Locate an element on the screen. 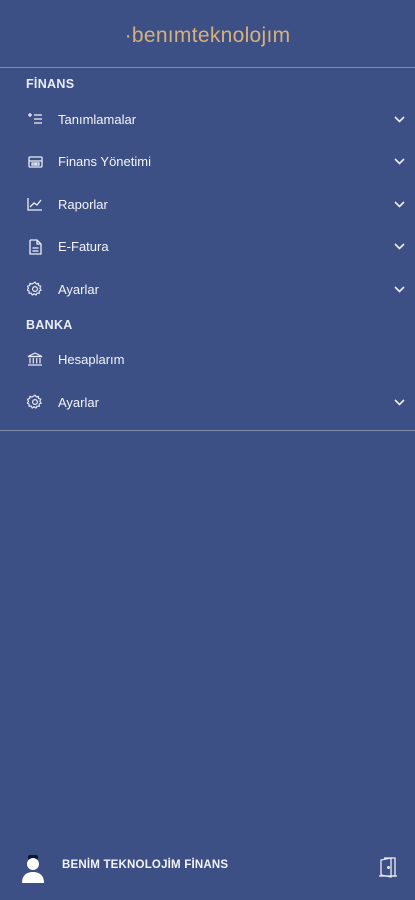  menu-item-raporlar: Raporlar is located at coordinates (207, 204).